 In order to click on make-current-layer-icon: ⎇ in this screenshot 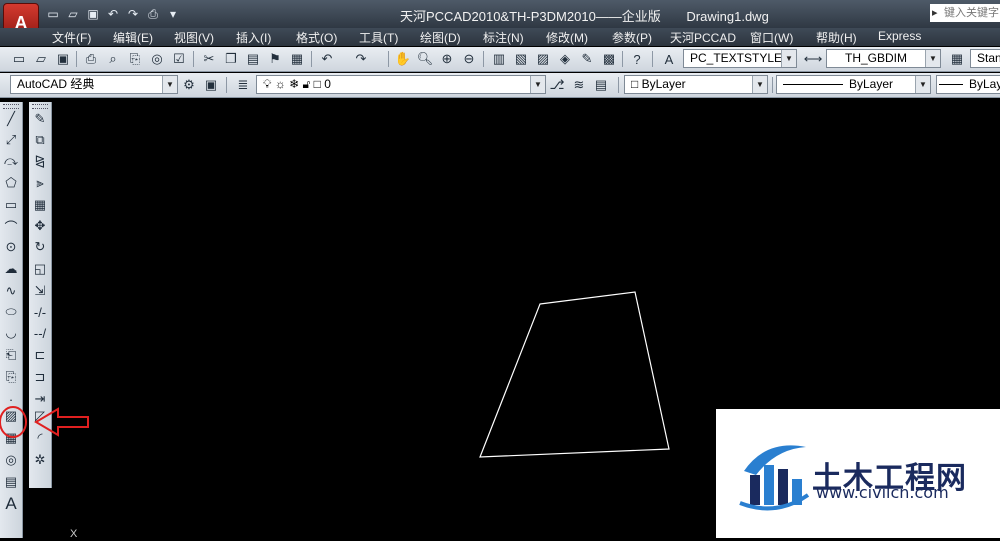, I will do `click(557, 85)`.